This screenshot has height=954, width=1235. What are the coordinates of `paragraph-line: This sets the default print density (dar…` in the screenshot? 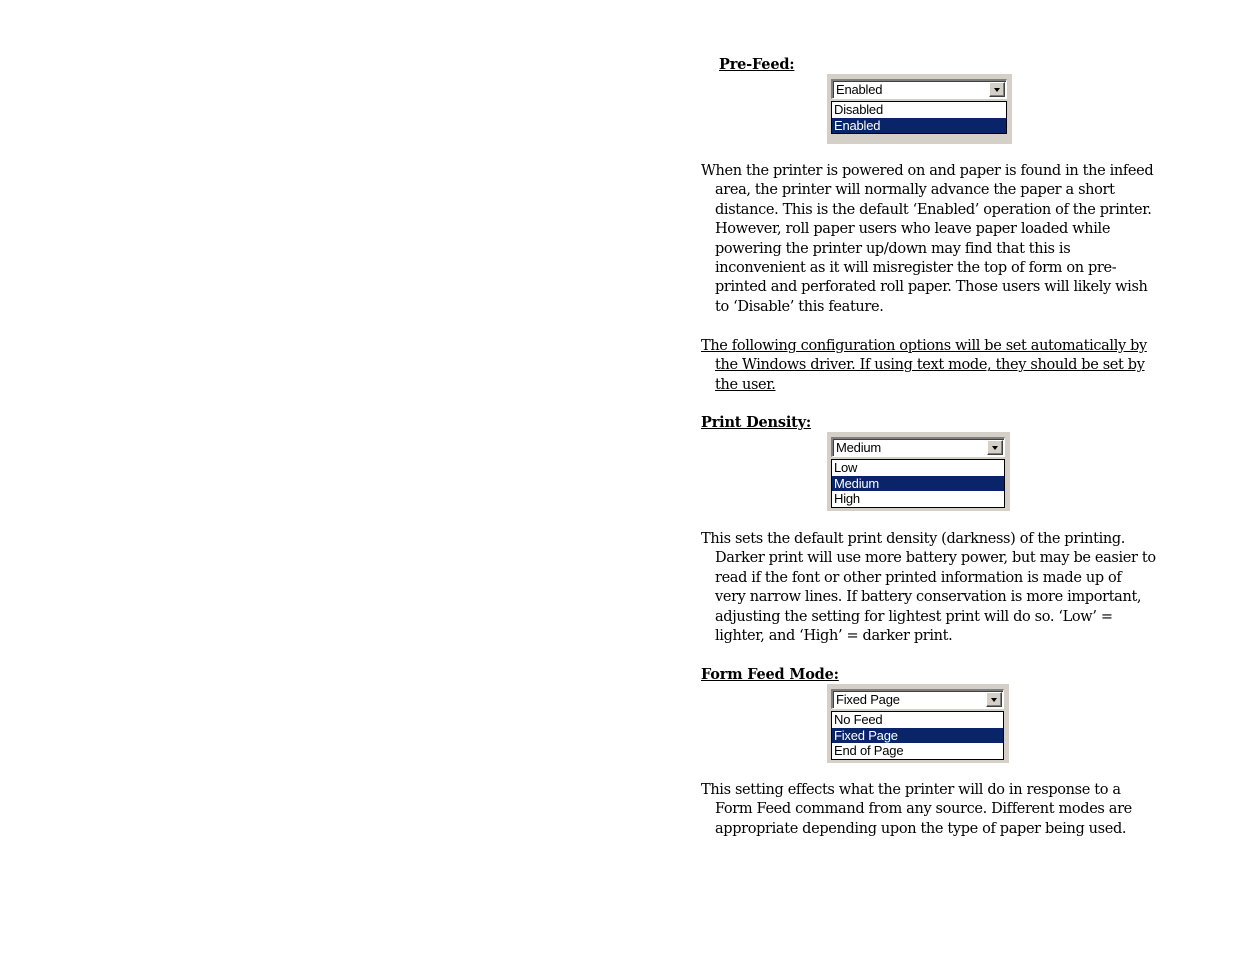 It's located at (913, 539).